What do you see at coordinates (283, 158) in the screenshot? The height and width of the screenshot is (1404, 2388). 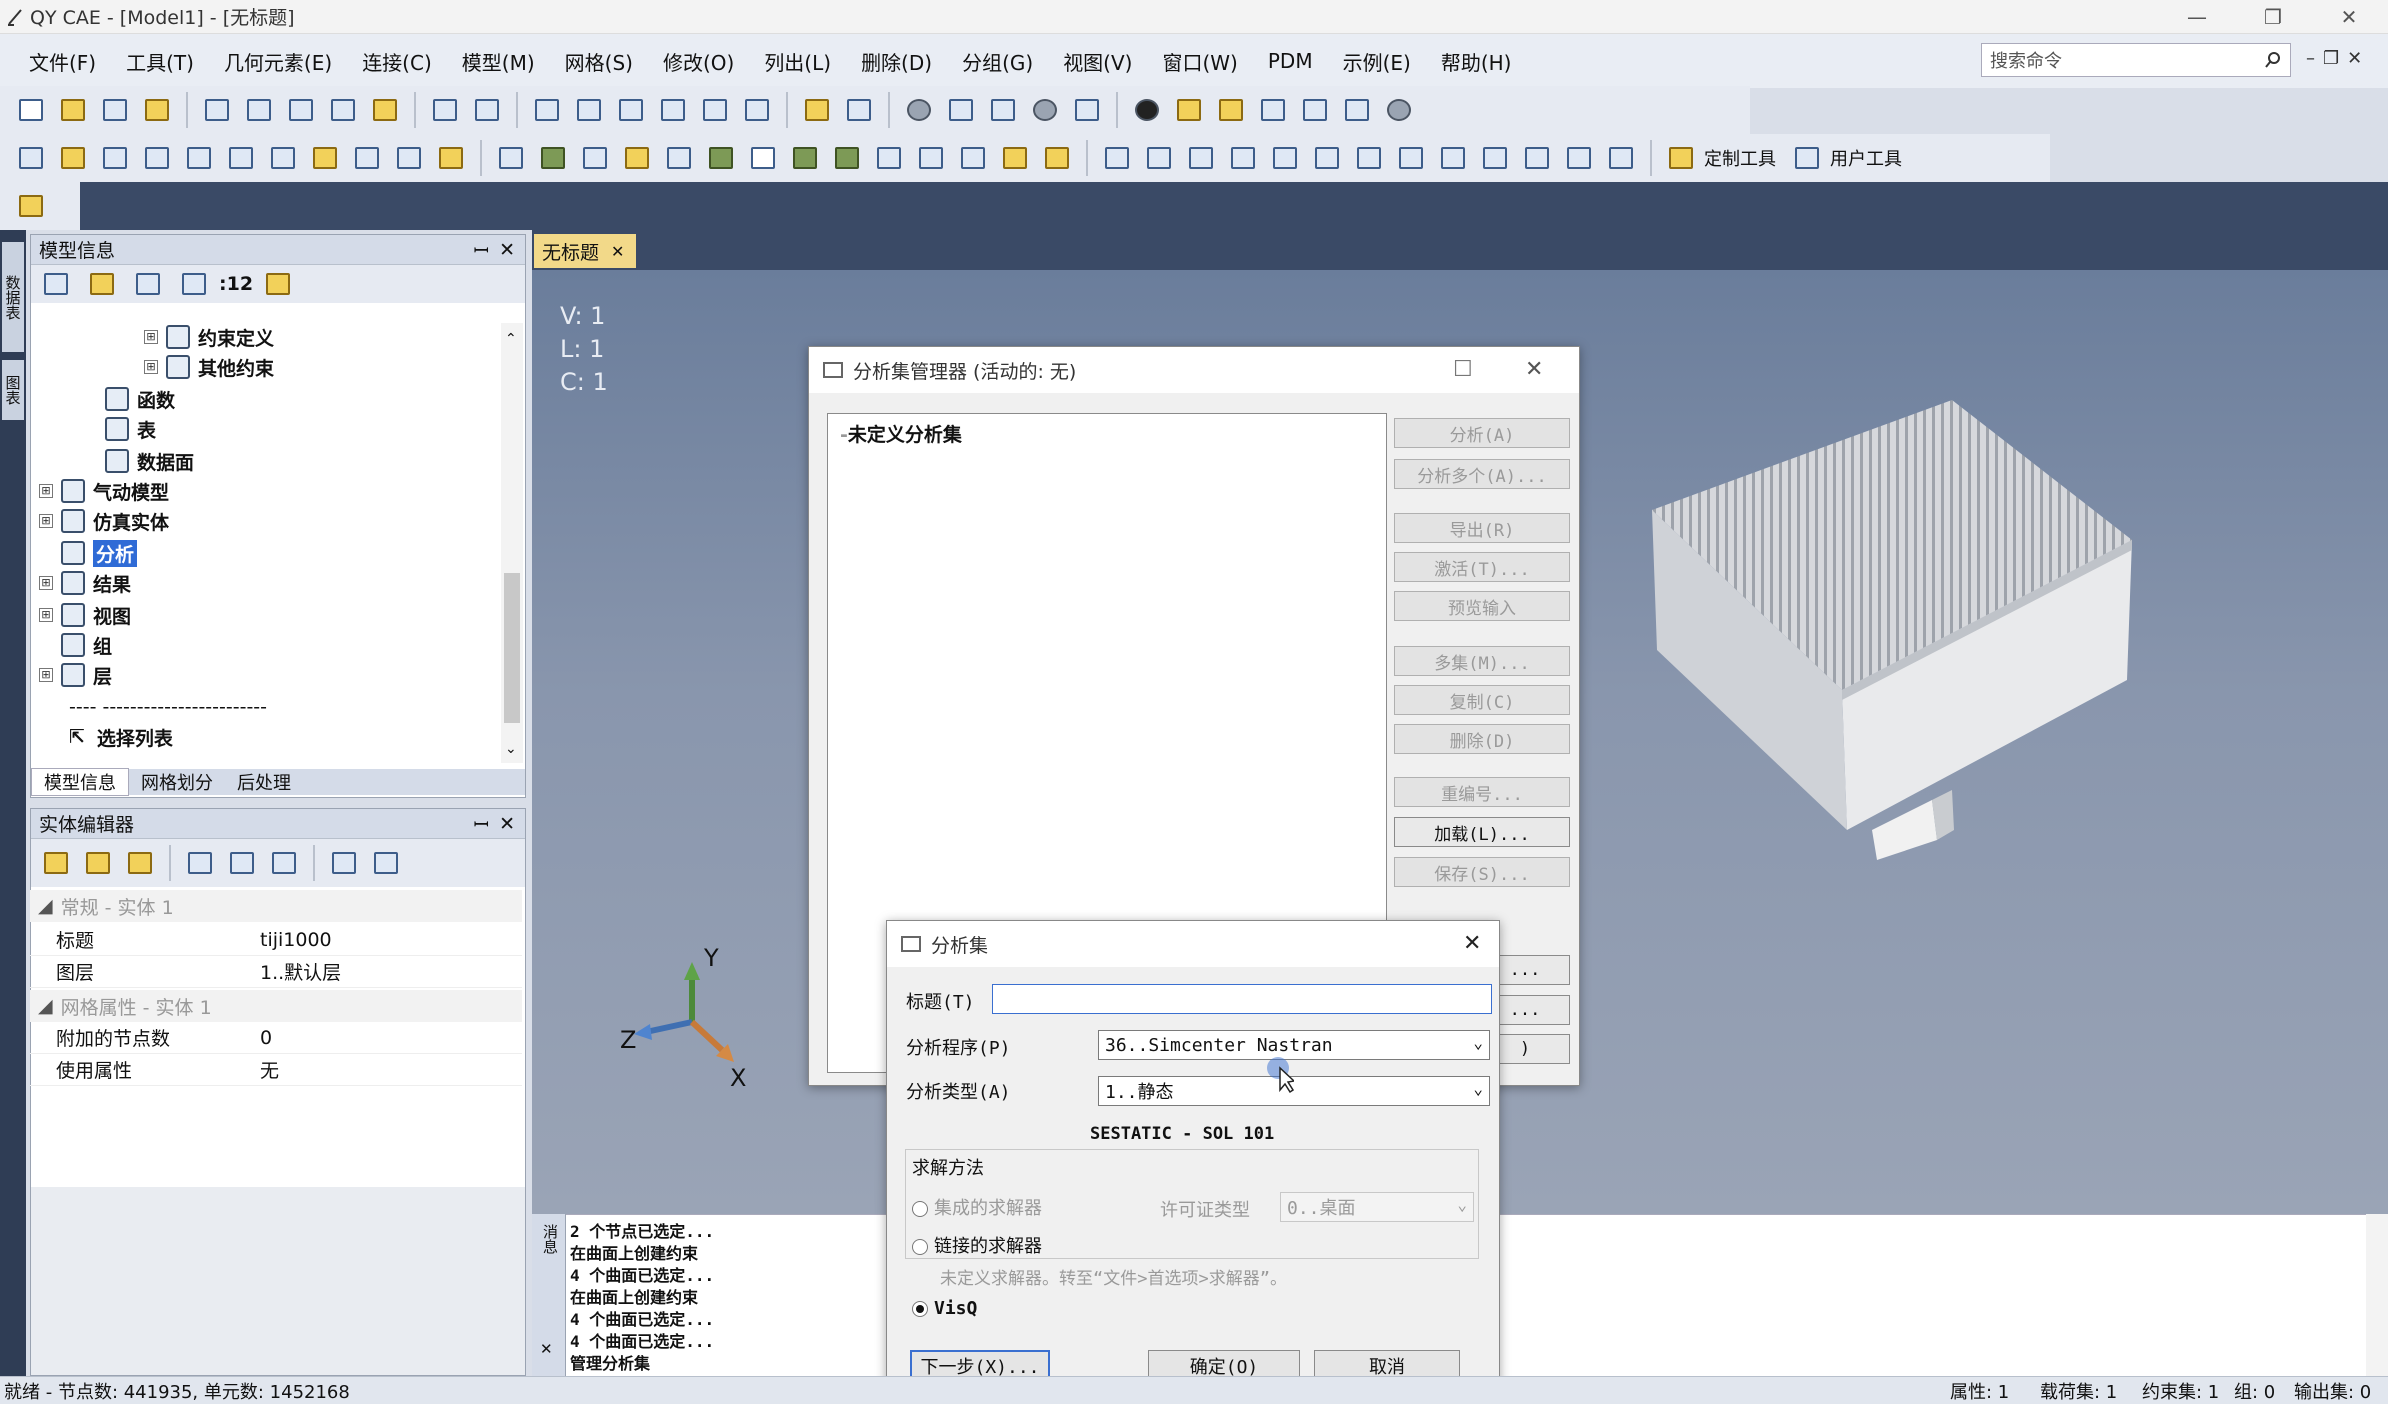 I see `sheet-icon` at bounding box center [283, 158].